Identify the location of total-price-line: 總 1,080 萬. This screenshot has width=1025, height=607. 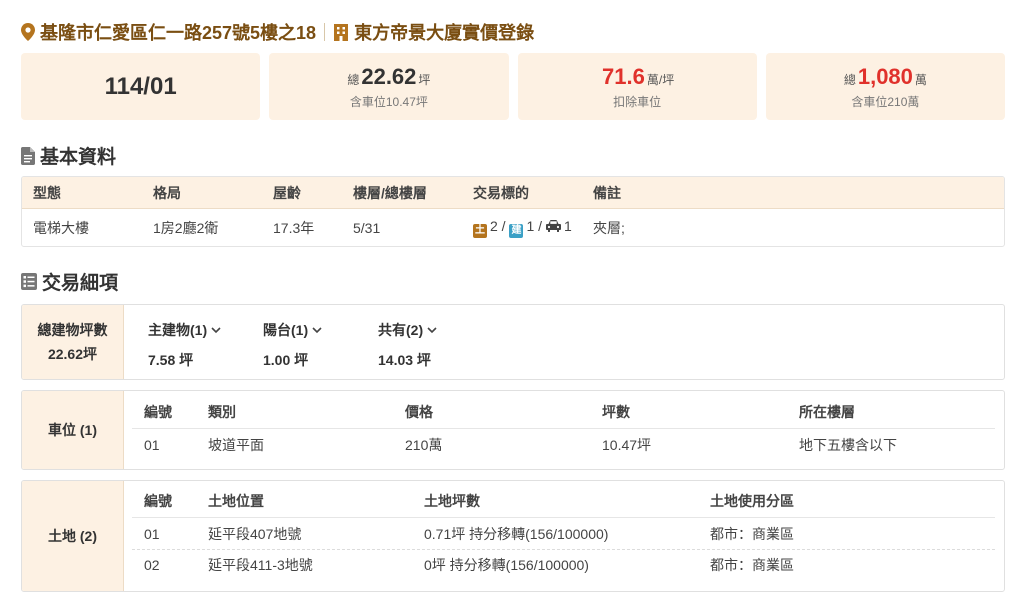
(885, 77).